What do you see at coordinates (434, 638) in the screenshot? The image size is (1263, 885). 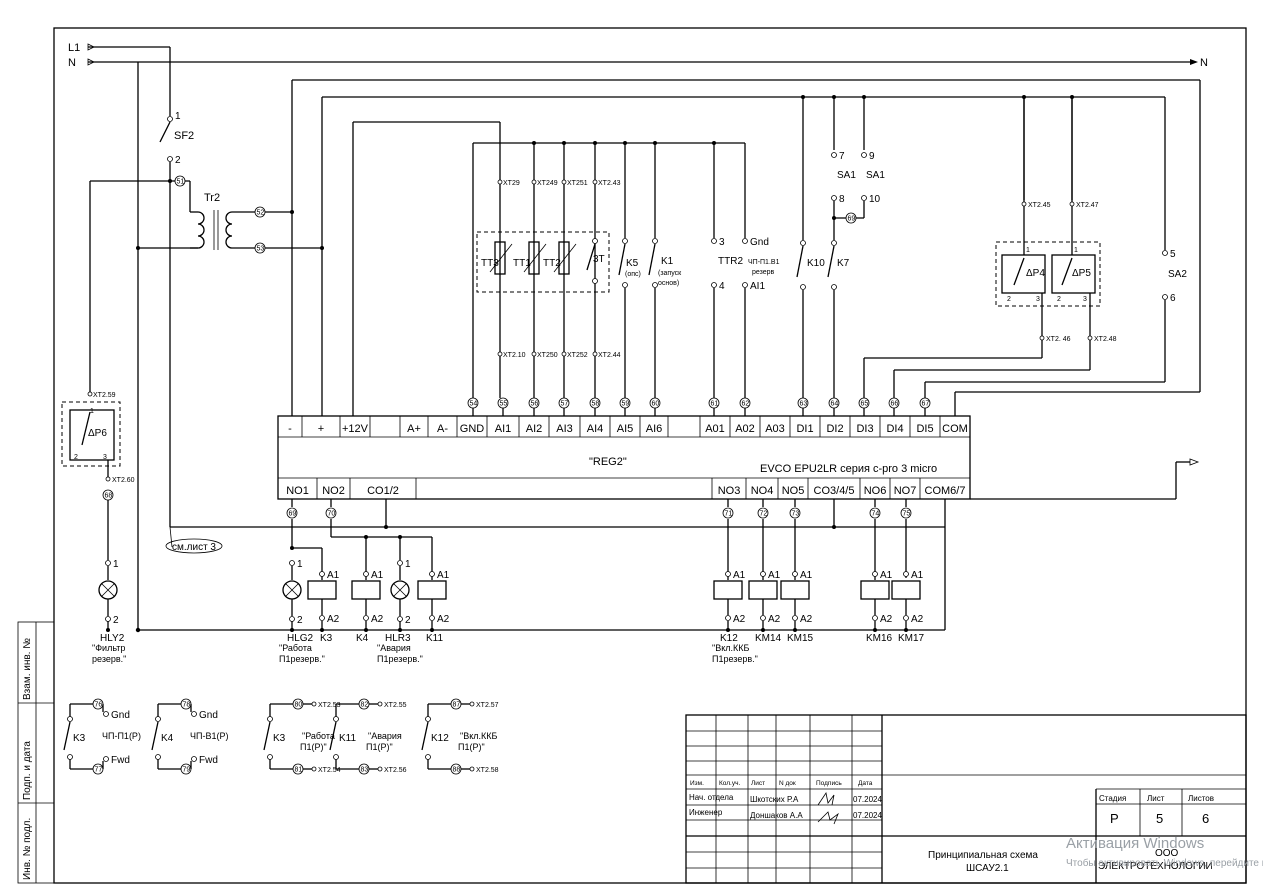 I see `output-label: K11` at bounding box center [434, 638].